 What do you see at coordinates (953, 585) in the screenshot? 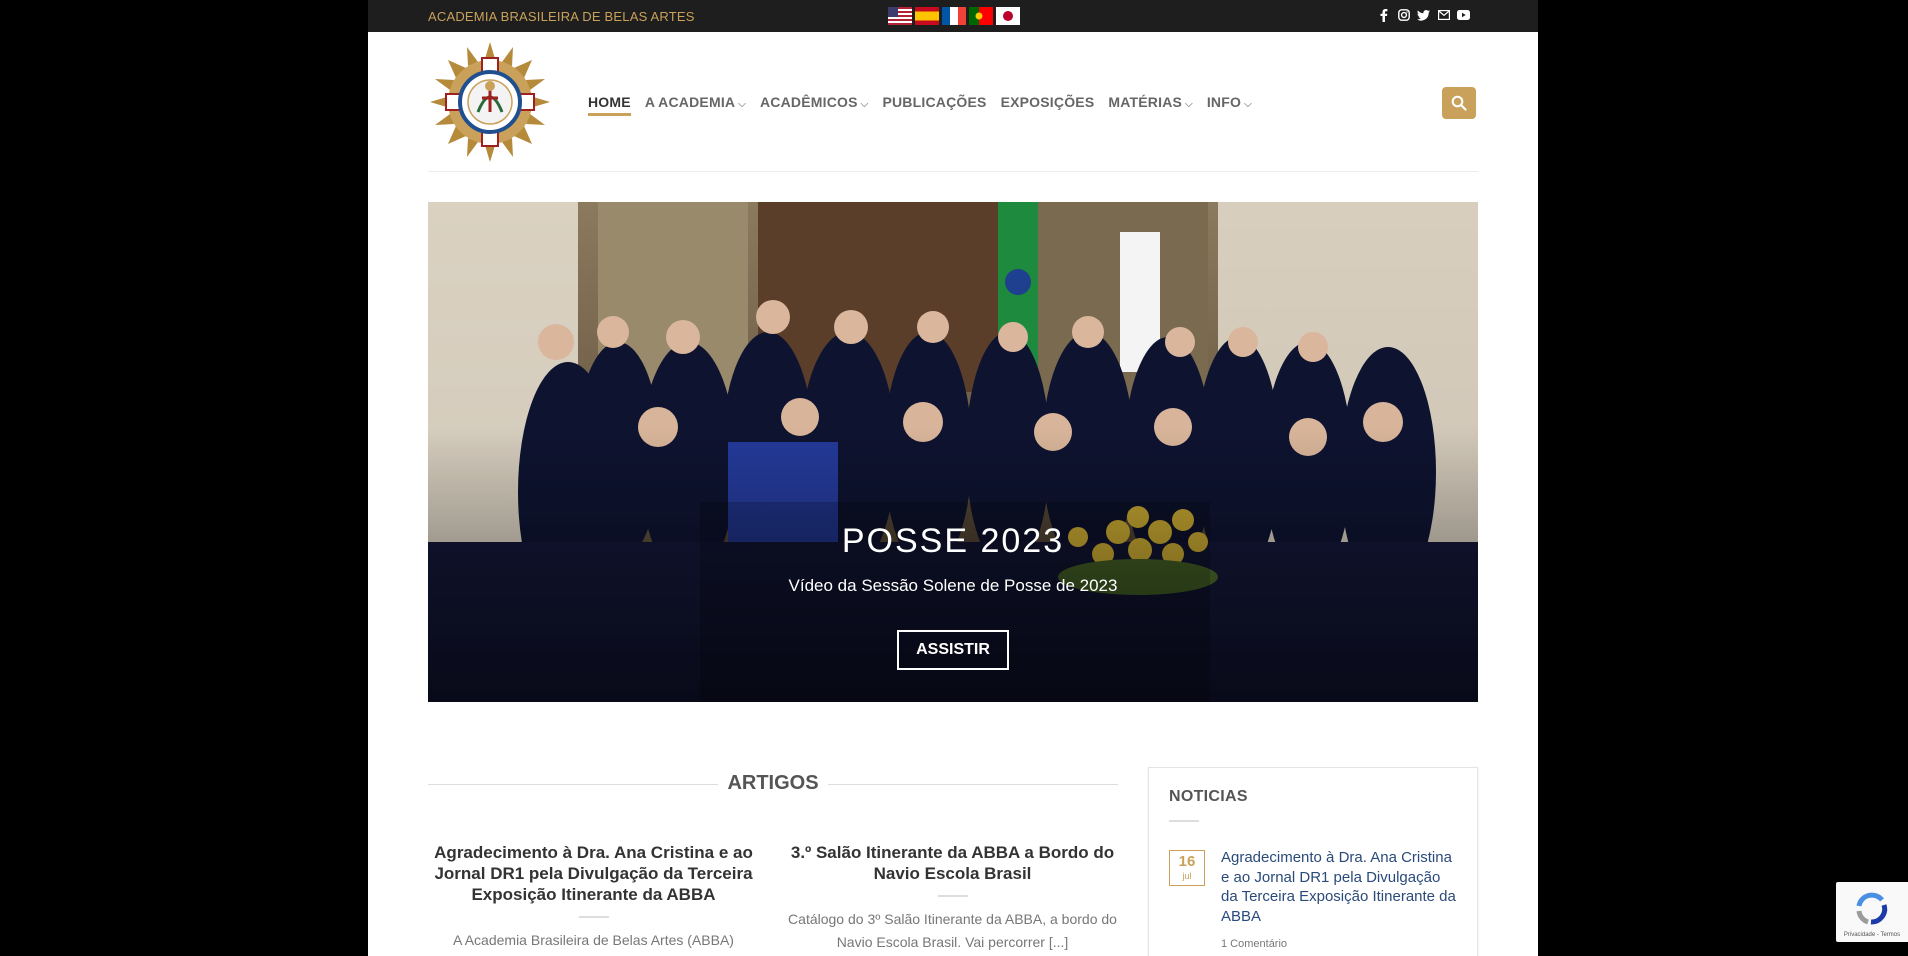
I see `hero-subtitle: Vídeo da Sessão Solene de Posse de 2023` at bounding box center [953, 585].